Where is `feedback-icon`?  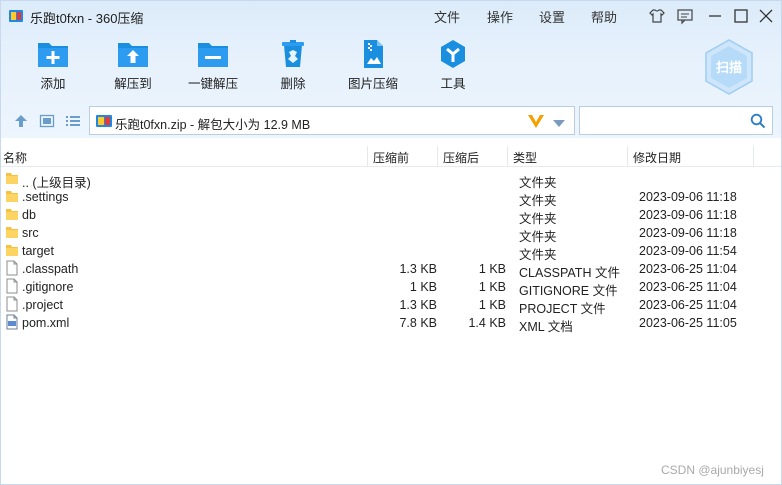 feedback-icon is located at coordinates (685, 16).